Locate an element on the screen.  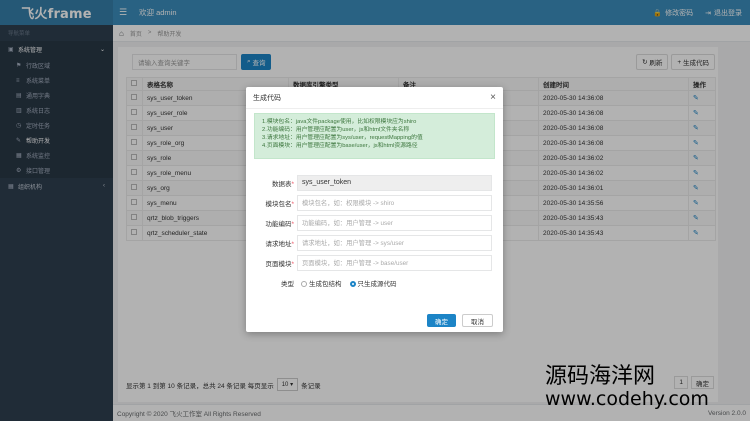
function-code-input: 功能编码，如：用户管理 -> user is located at coordinates (394, 222).